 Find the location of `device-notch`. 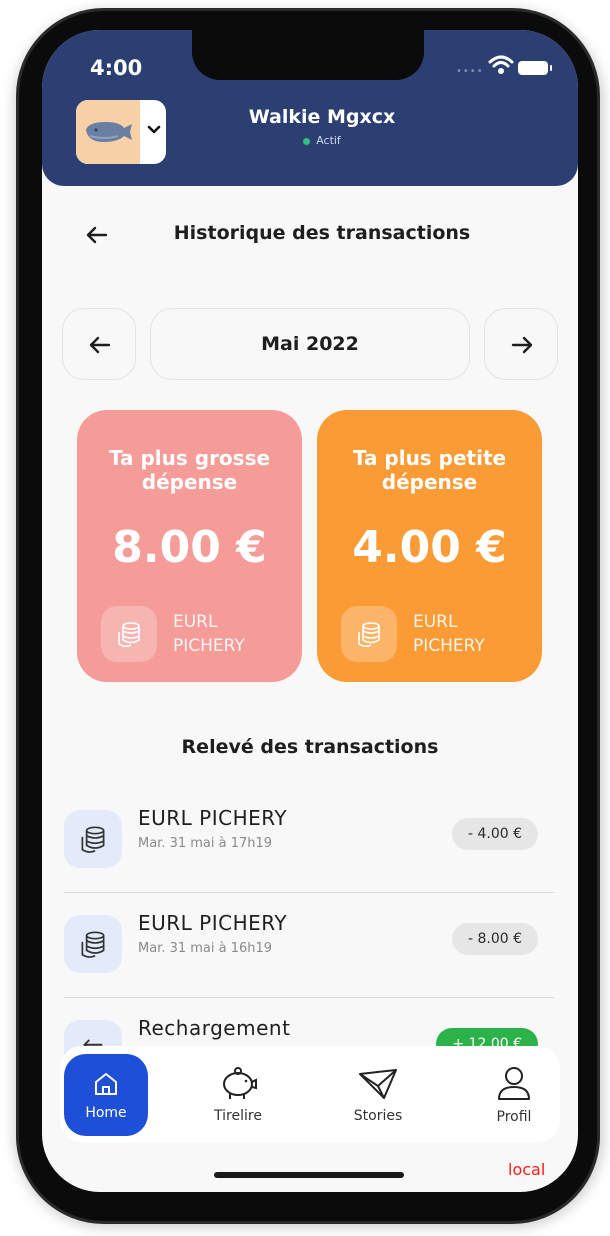

device-notch is located at coordinates (308, 55).